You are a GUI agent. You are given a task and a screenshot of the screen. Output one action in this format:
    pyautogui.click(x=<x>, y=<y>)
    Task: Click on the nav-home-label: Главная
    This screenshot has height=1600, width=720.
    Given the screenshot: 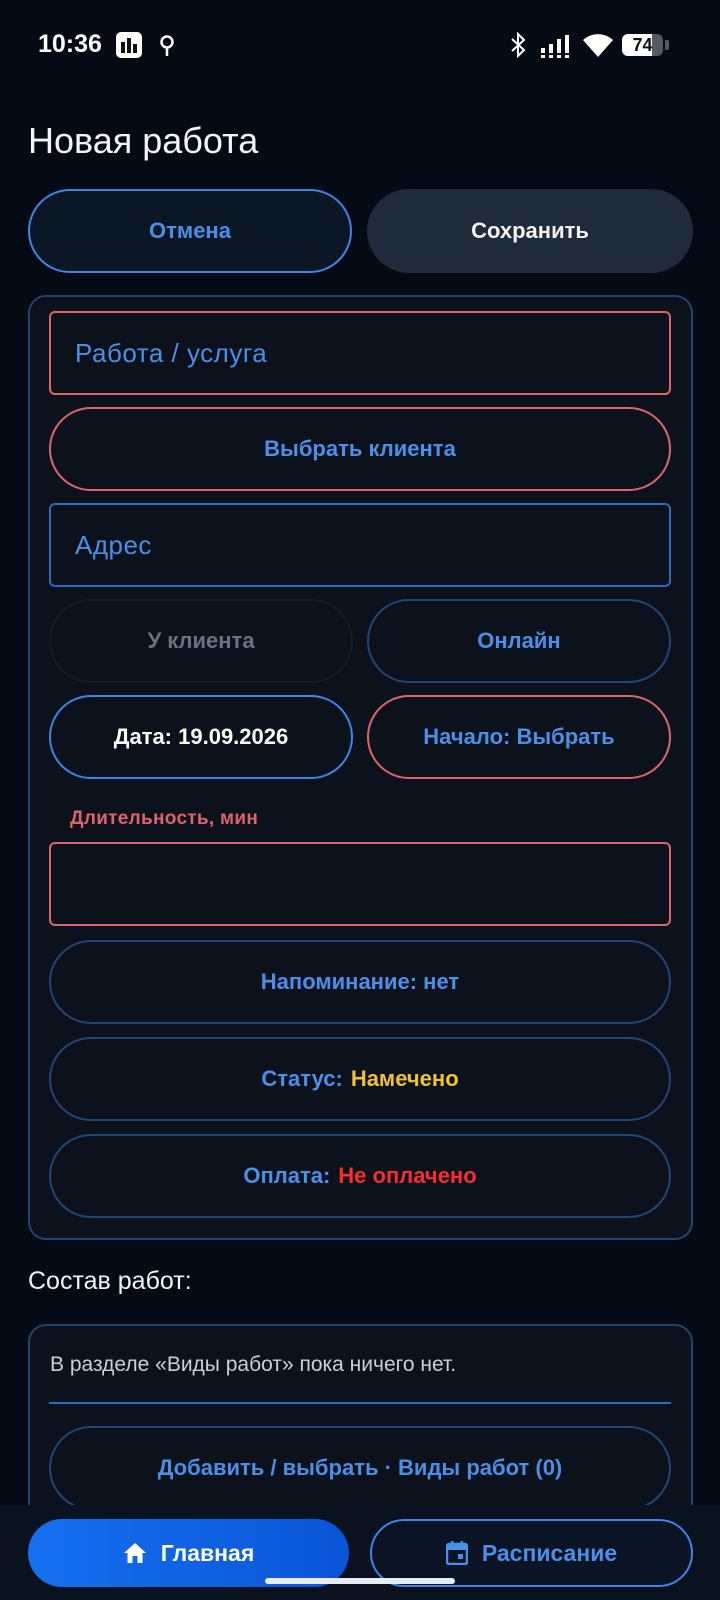 What is the action you would take?
    pyautogui.click(x=207, y=1552)
    